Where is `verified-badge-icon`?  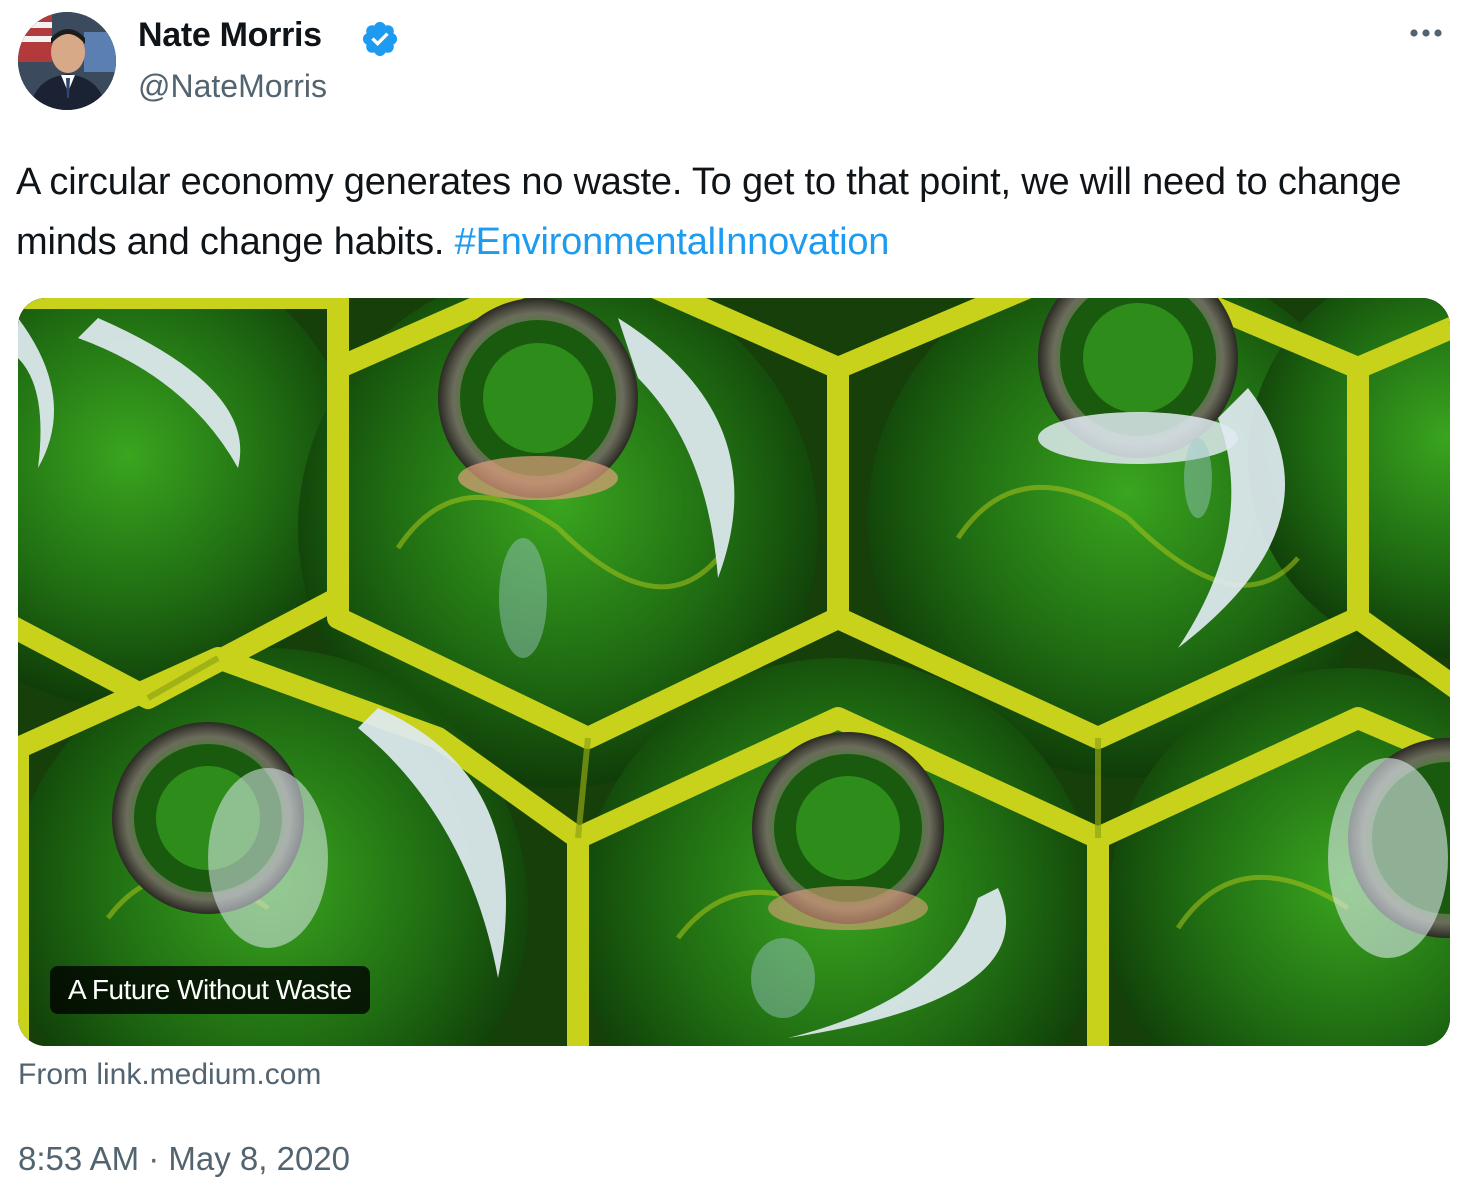
verified-badge-icon is located at coordinates (380, 39).